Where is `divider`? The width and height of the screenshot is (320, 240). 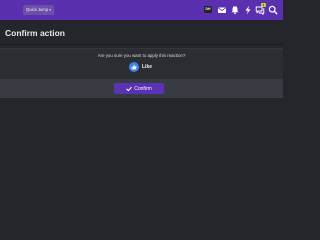
divider is located at coordinates (141, 44).